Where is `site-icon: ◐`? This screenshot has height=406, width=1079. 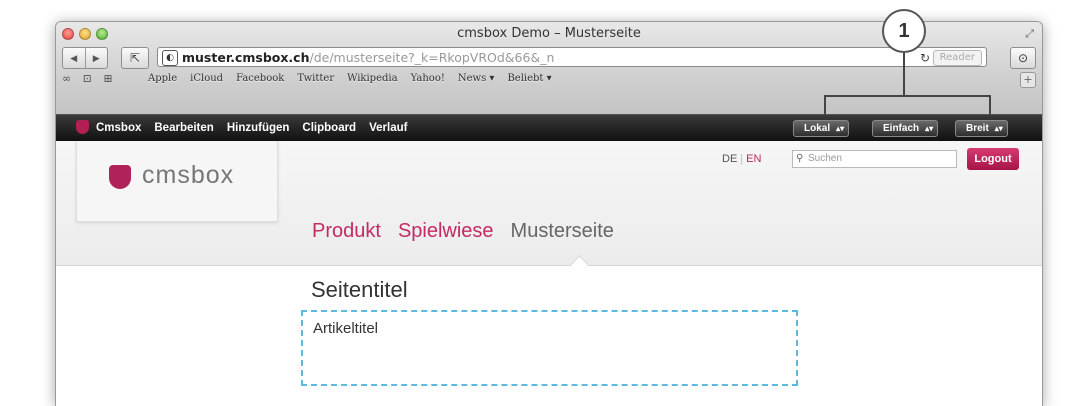 site-icon: ◐ is located at coordinates (170, 58).